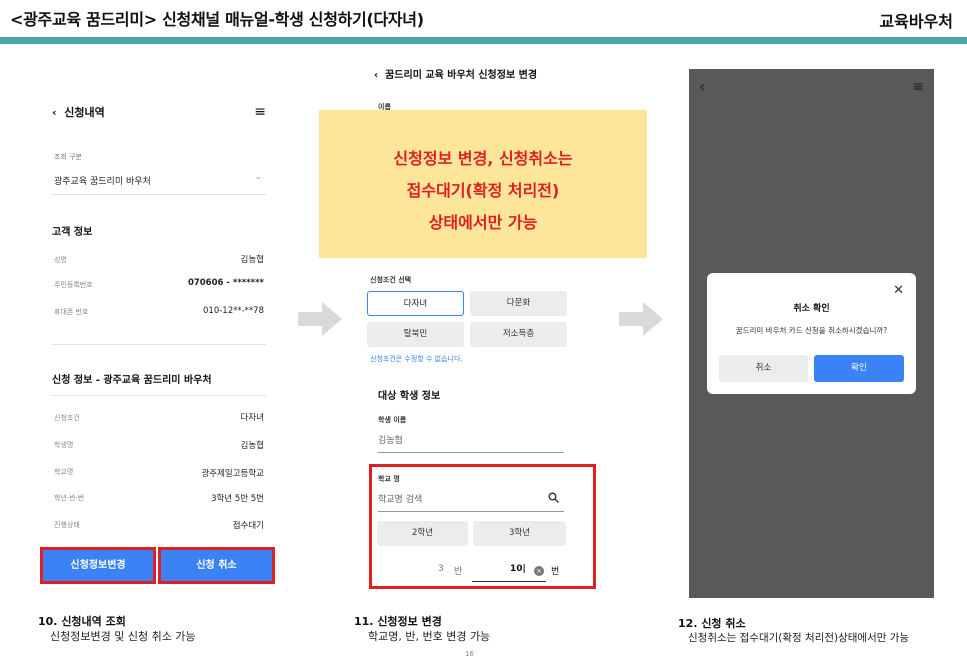  Describe the element at coordinates (225, 283) in the screenshot. I see `row-value: 070606 - *******` at that location.